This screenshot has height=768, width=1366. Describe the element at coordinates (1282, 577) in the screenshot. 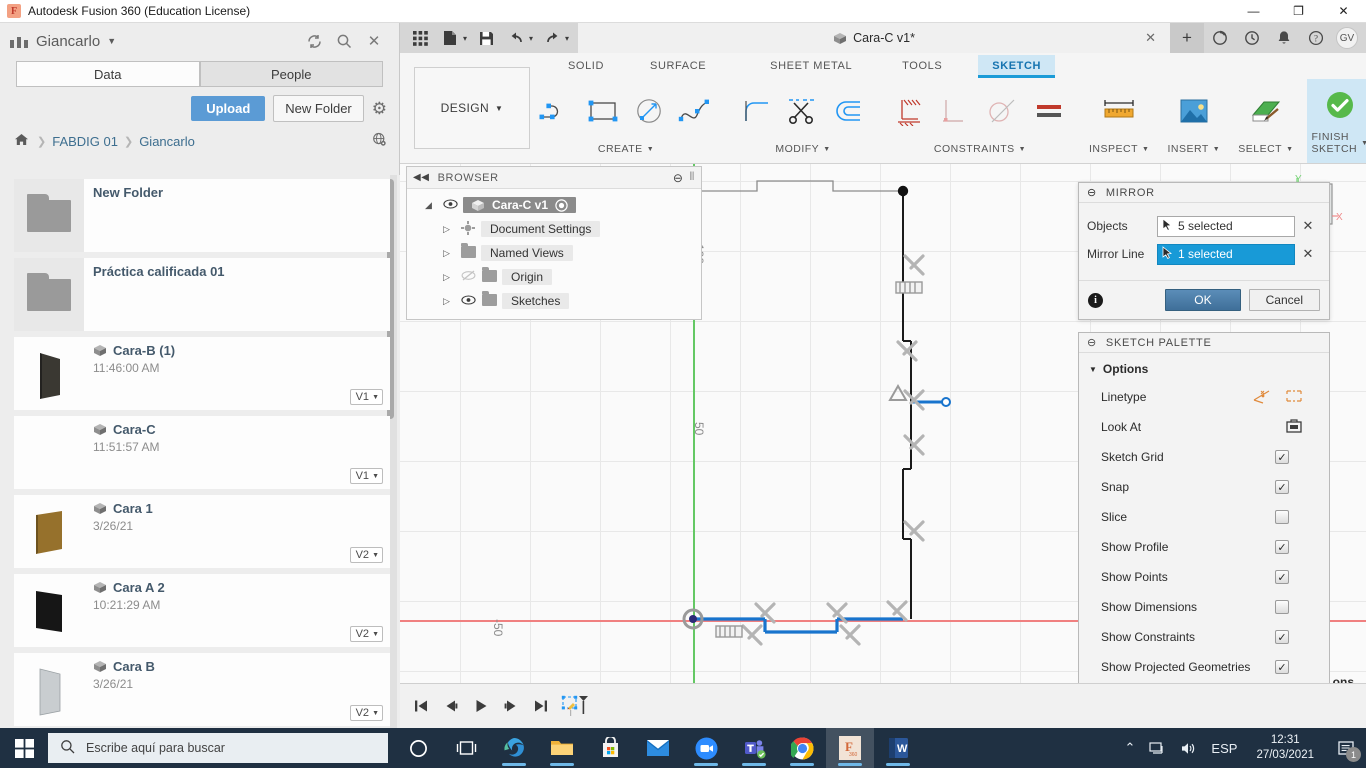

I see `show-points-checkbox: ✓` at that location.